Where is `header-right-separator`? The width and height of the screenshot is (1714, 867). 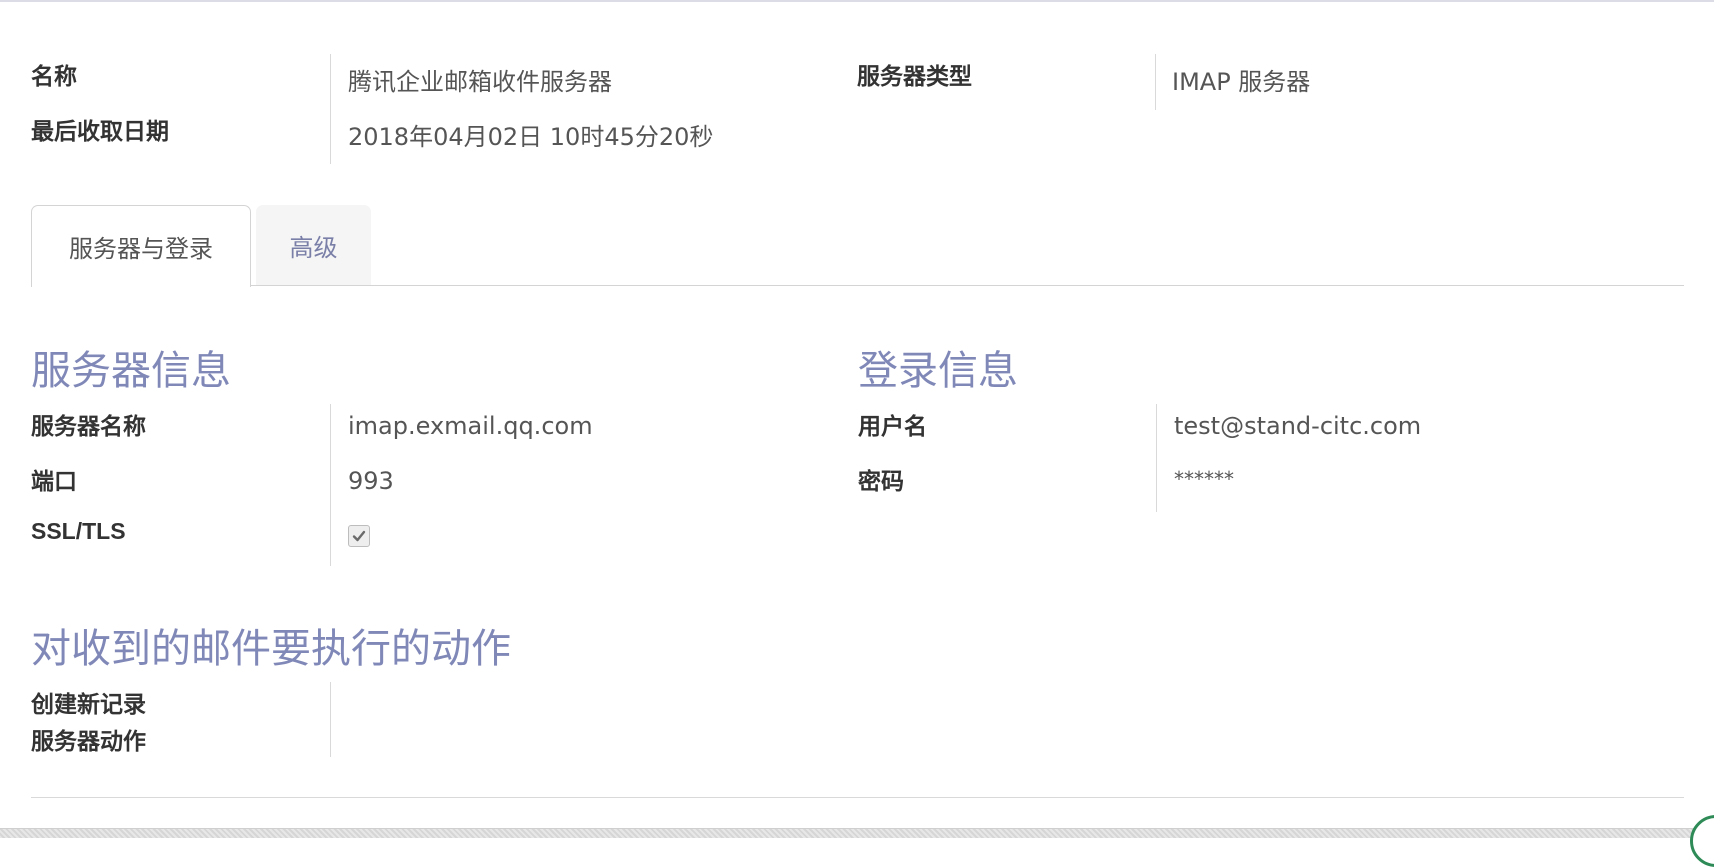 header-right-separator is located at coordinates (1155, 82).